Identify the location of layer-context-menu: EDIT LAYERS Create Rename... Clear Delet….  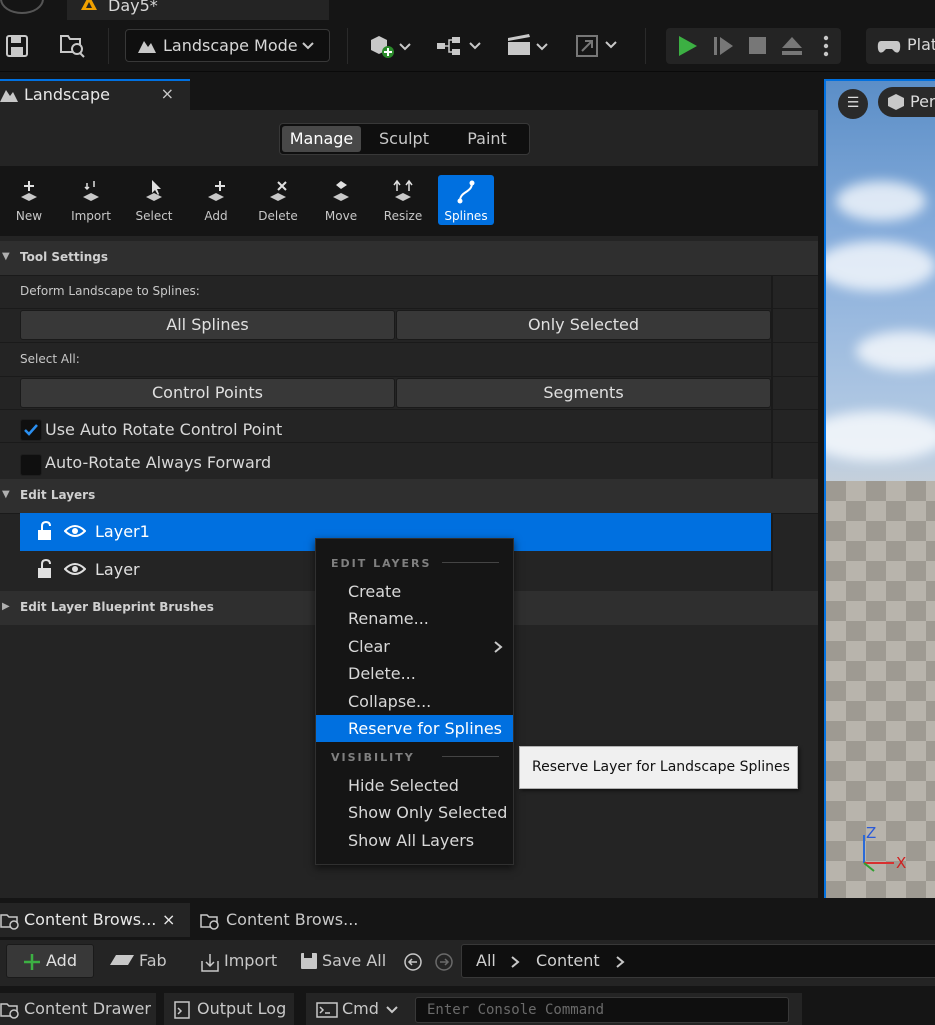
(414, 701).